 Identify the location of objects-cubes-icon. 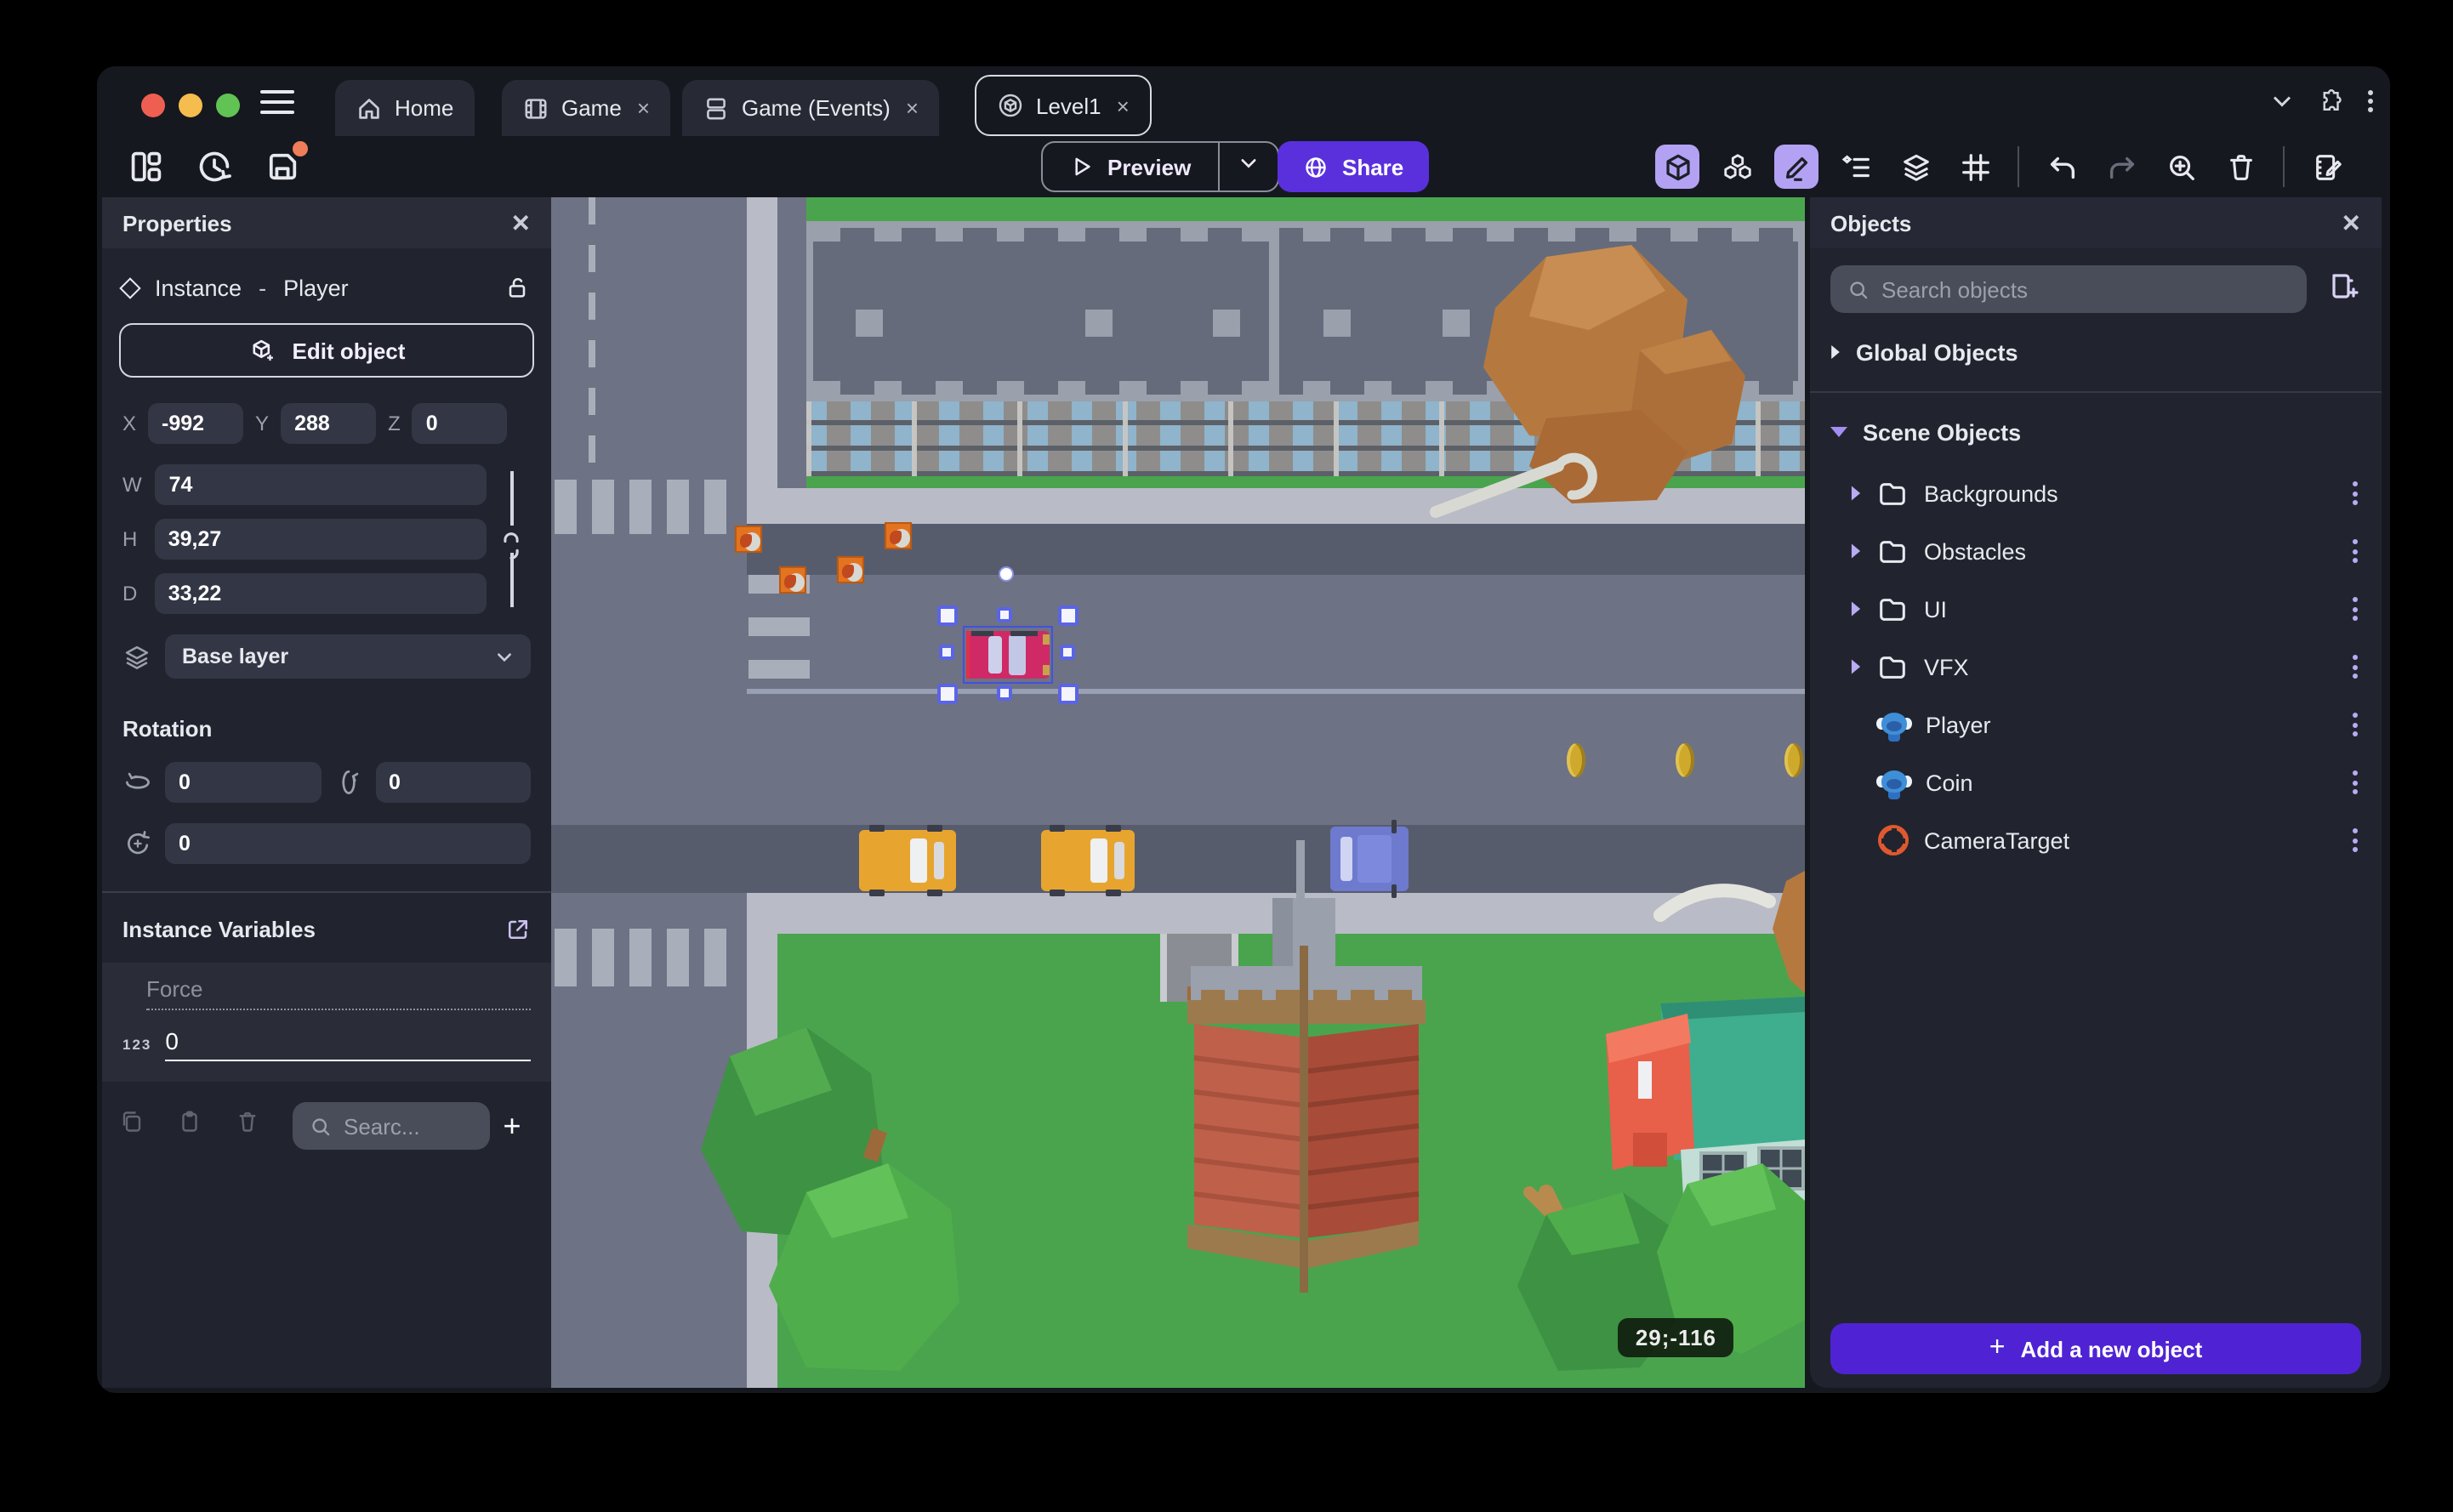
(1737, 167).